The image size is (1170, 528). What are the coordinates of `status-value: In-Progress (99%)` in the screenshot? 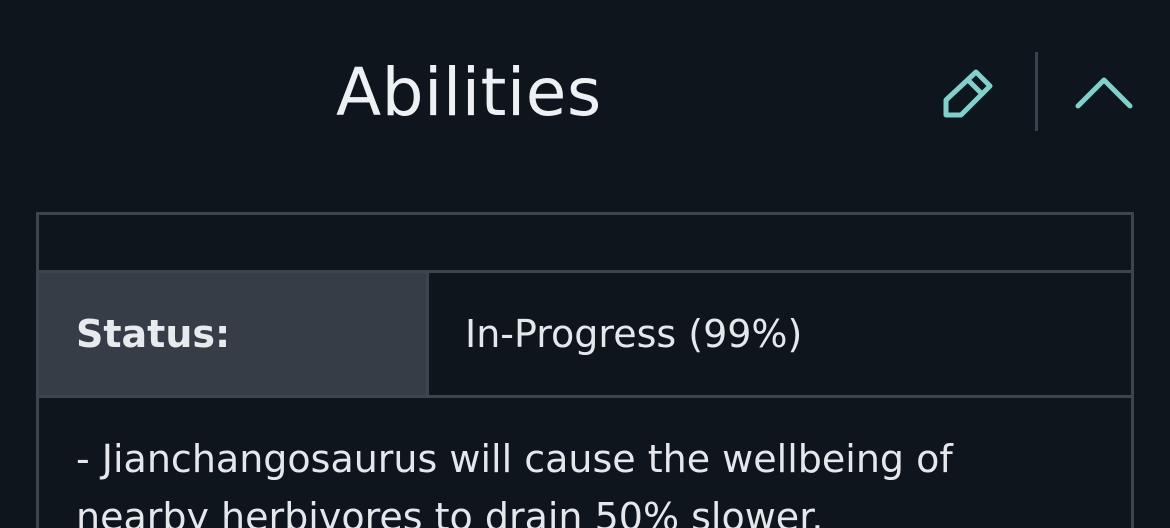 It's located at (634, 334).